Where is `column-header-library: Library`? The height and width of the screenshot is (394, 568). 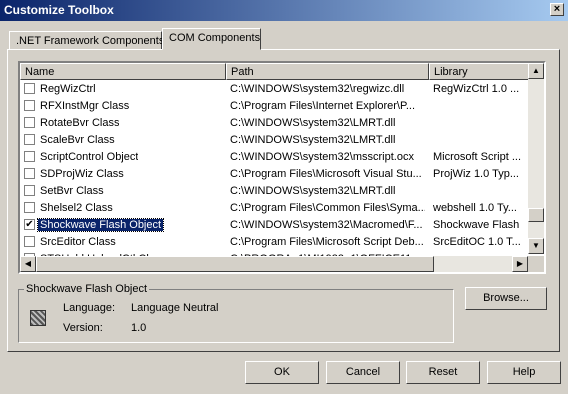 column-header-library: Library is located at coordinates (479, 71).